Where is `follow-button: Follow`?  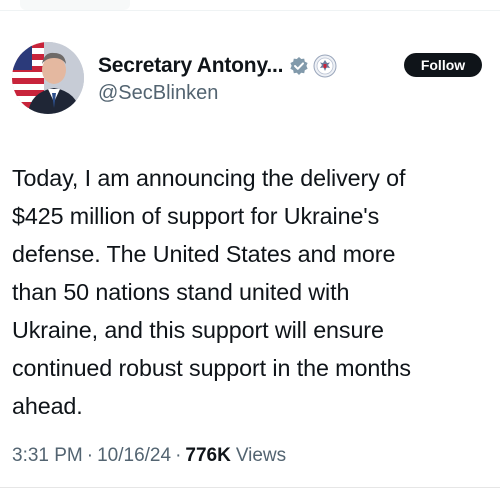
follow-button: Follow is located at coordinates (443, 65).